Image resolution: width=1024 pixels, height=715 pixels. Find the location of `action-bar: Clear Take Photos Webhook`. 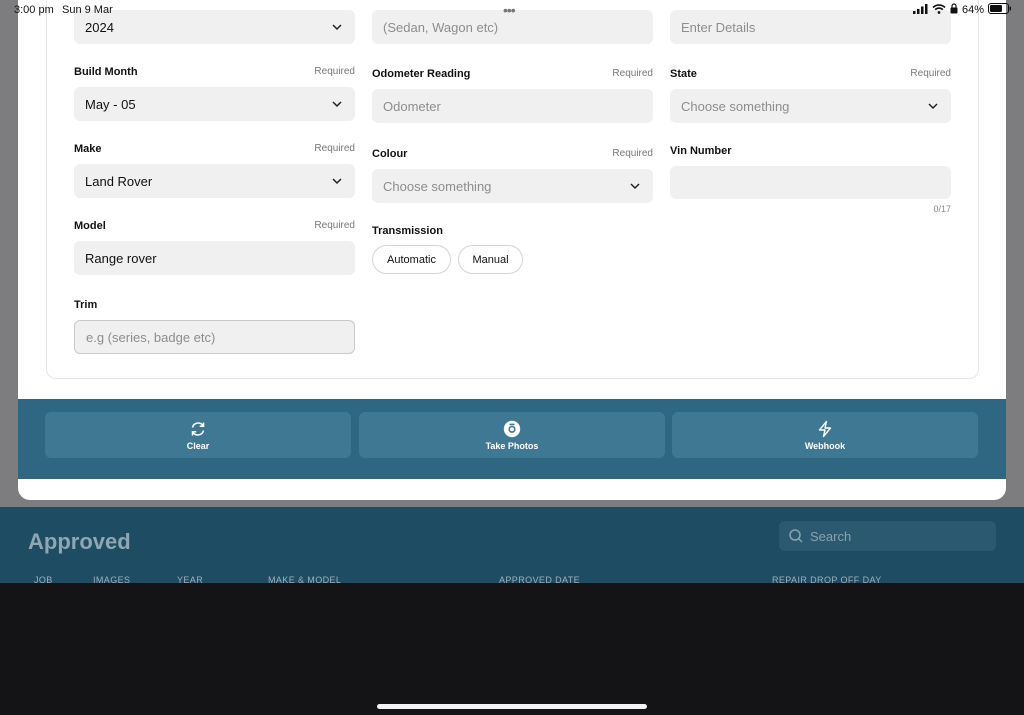

action-bar: Clear Take Photos Webhook is located at coordinates (512, 439).